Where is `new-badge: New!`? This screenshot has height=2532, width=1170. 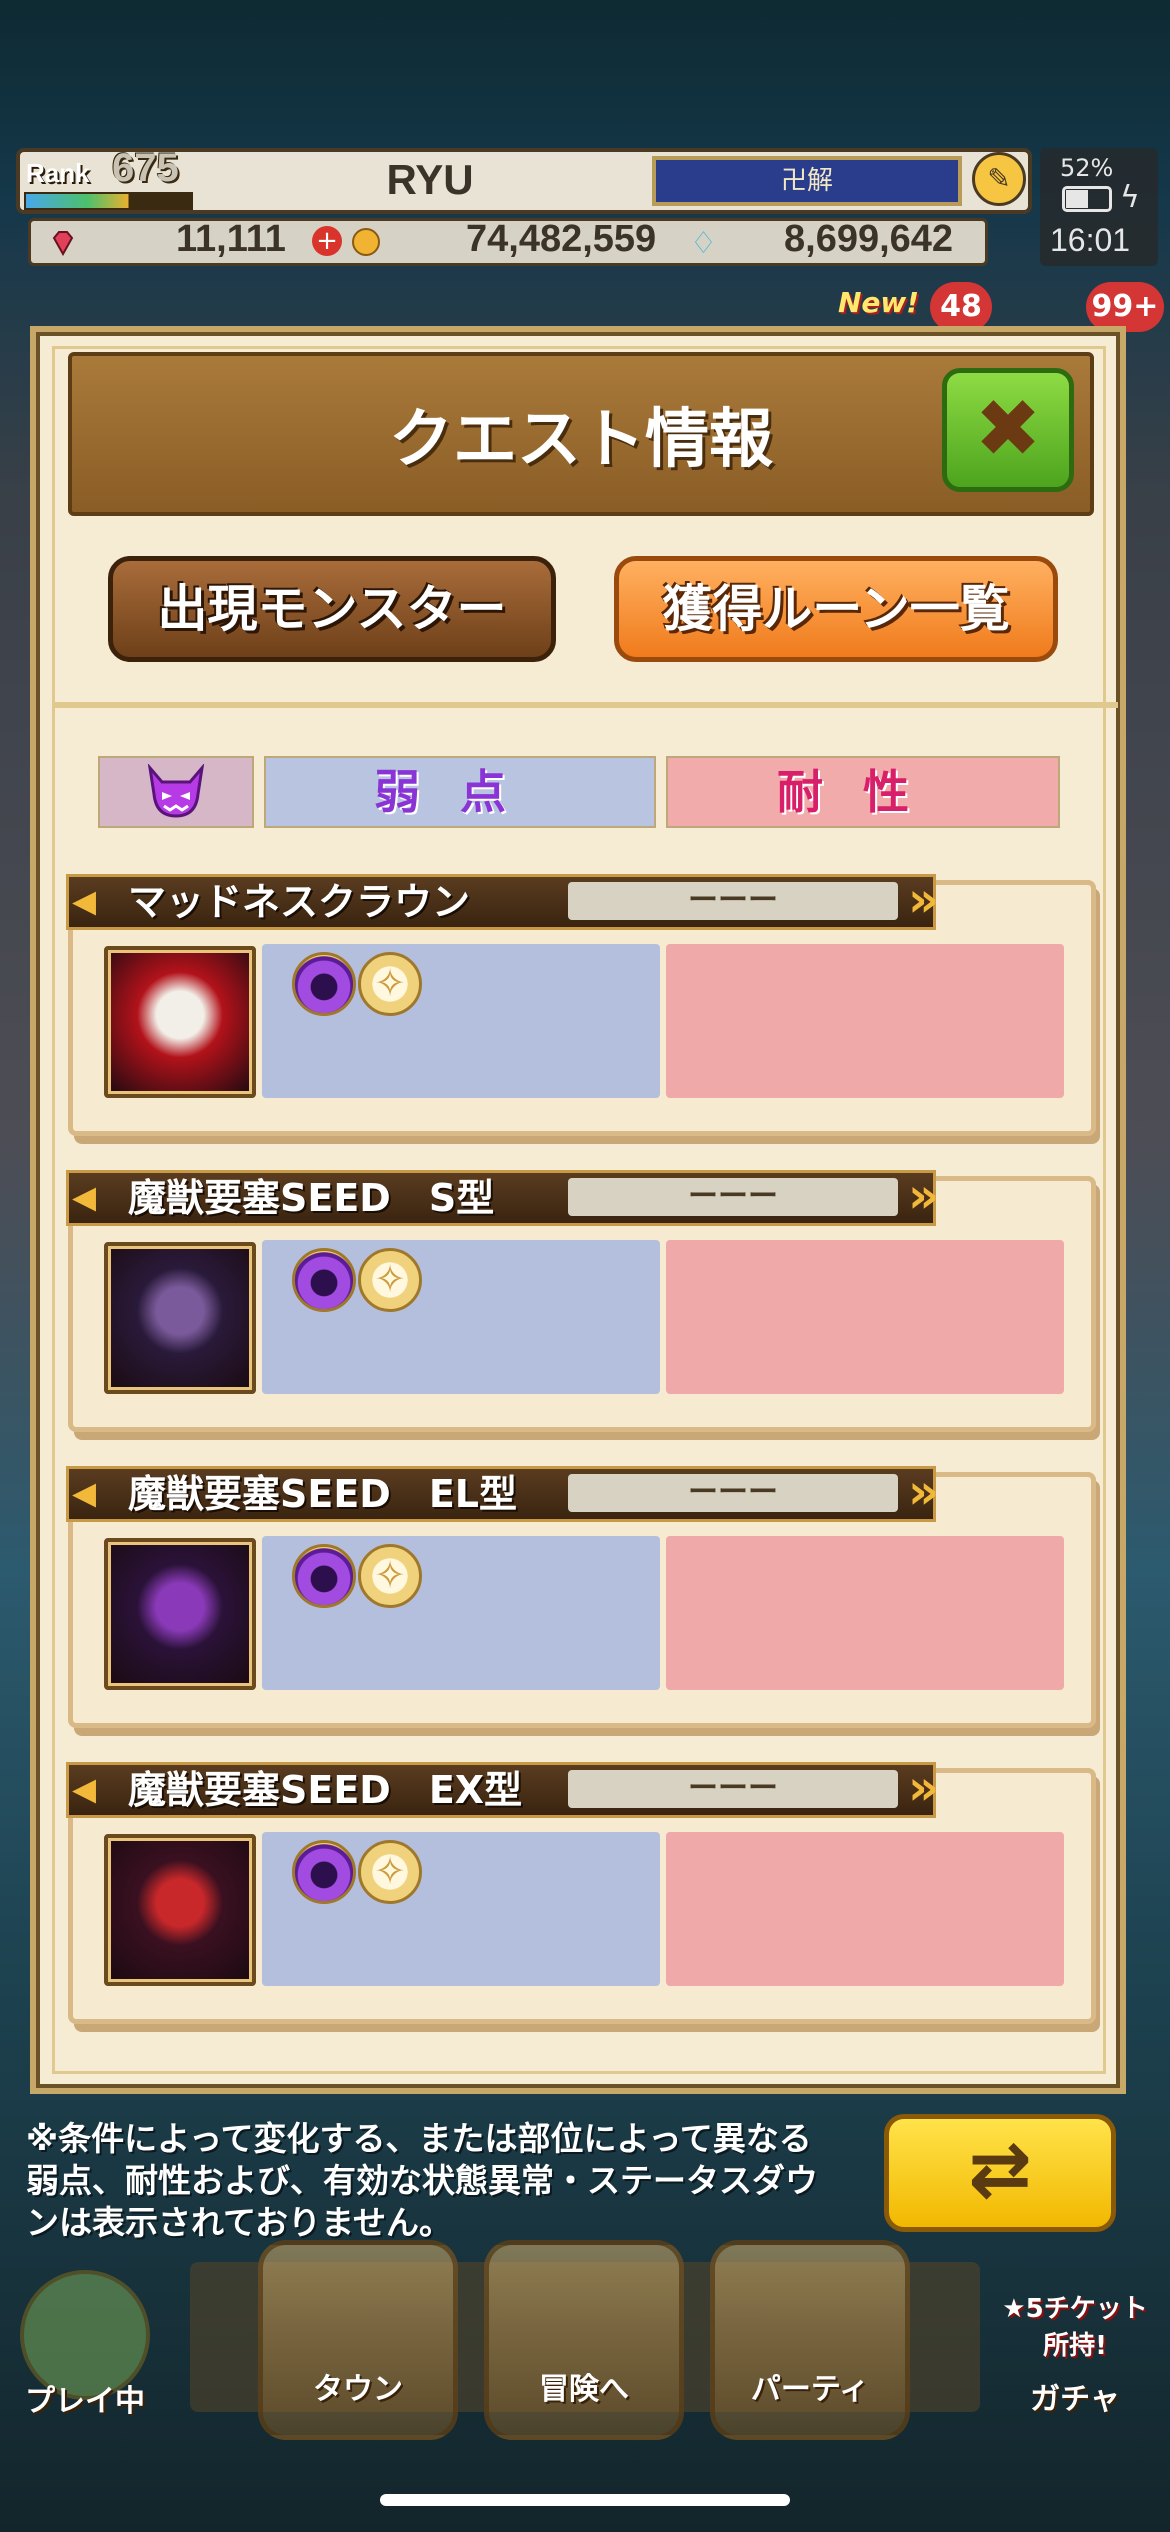
new-badge: New! is located at coordinates (879, 302).